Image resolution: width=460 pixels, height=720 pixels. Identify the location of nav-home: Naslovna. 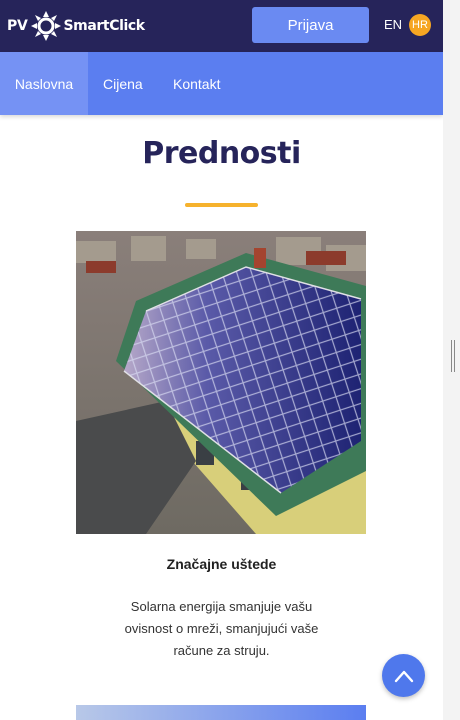
(44, 83).